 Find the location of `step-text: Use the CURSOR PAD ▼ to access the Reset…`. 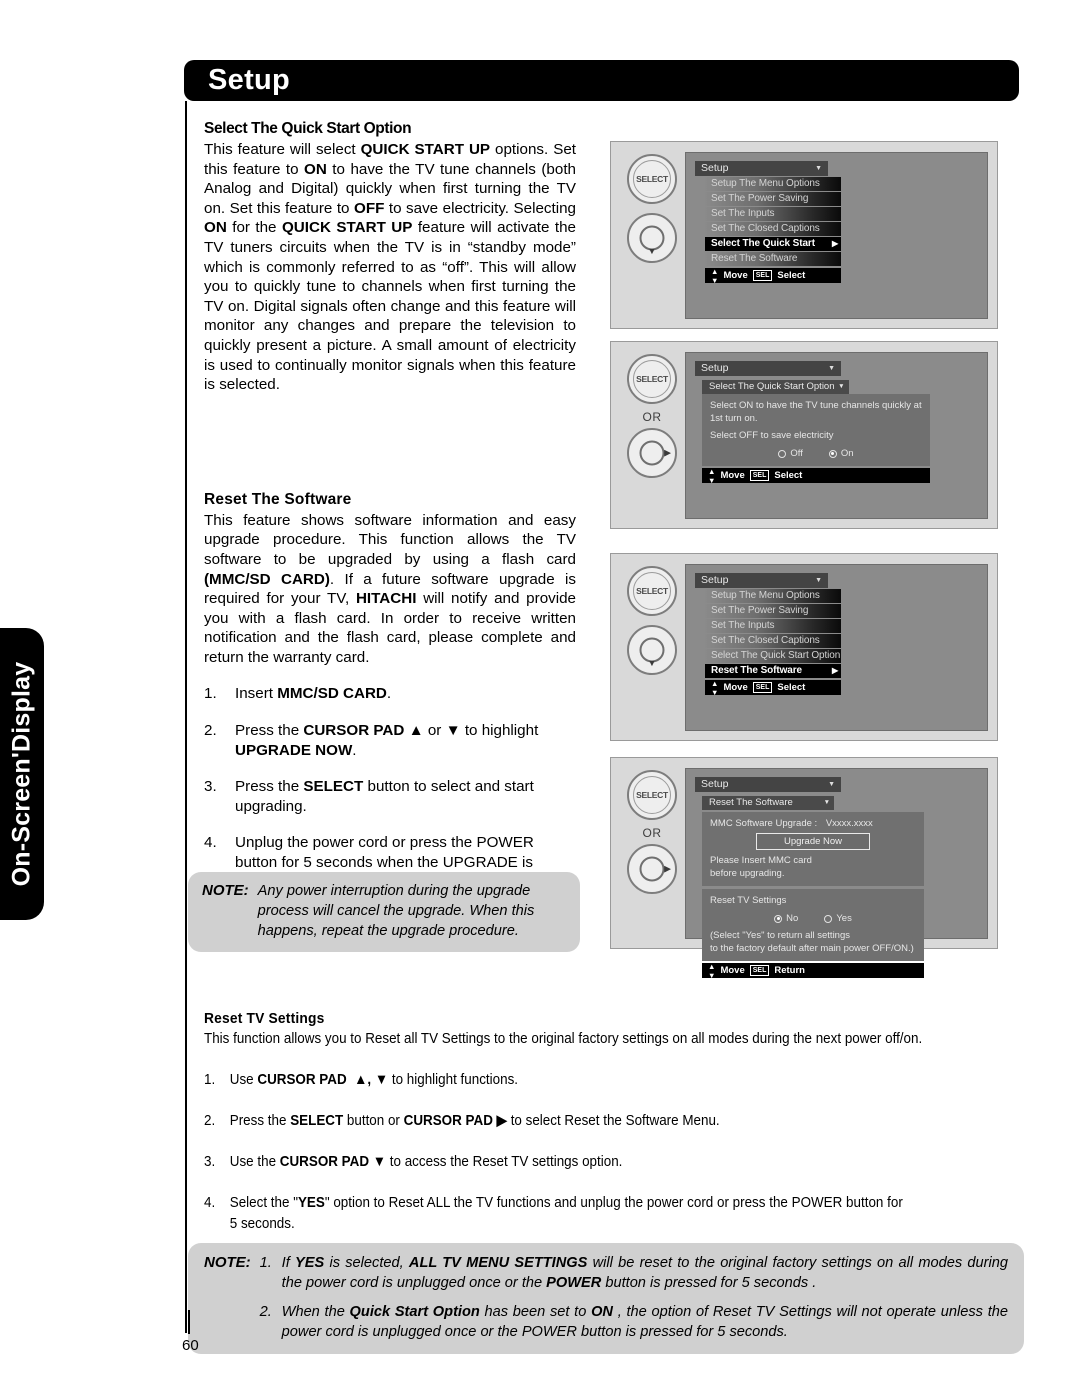

step-text: Use the CURSOR PAD ▼ to access the Reset… is located at coordinates (426, 1162).